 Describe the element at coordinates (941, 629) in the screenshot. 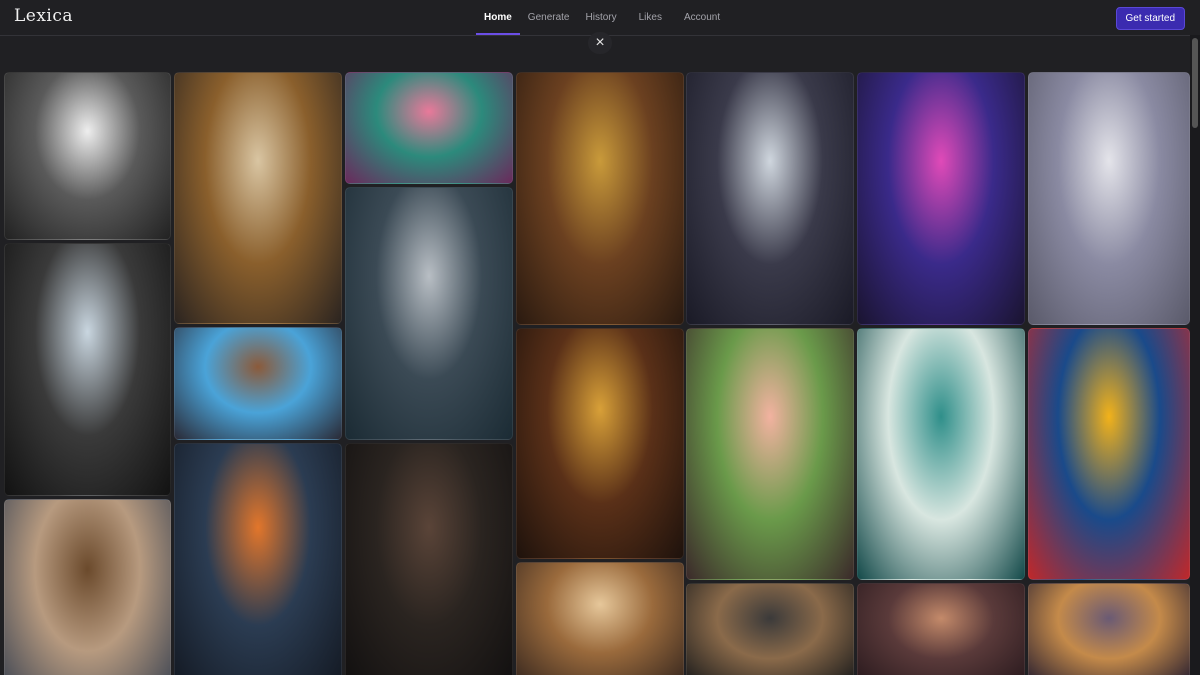

I see `gallery-image-arches` at that location.